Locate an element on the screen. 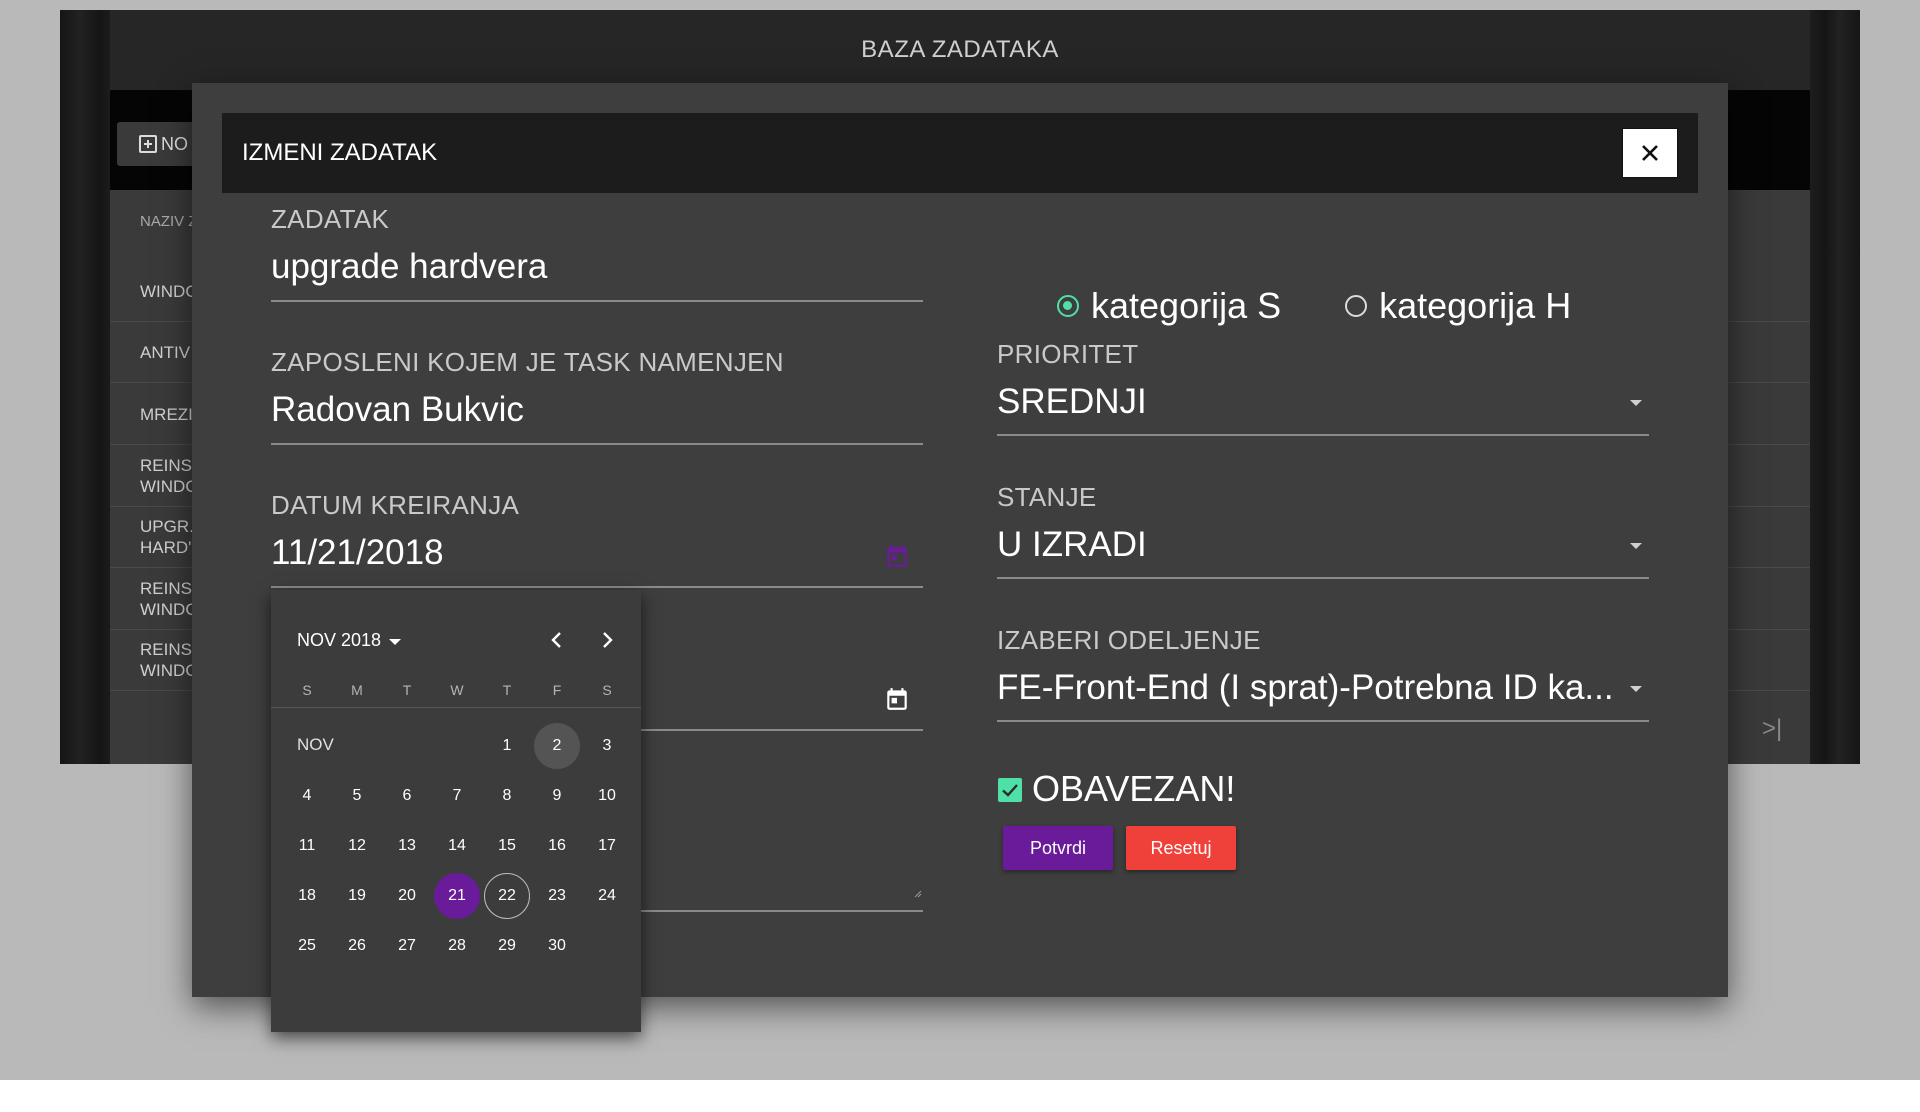 Image resolution: width=1920 pixels, height=1112 pixels. table-header-name: NAZIV Z is located at coordinates (169, 221).